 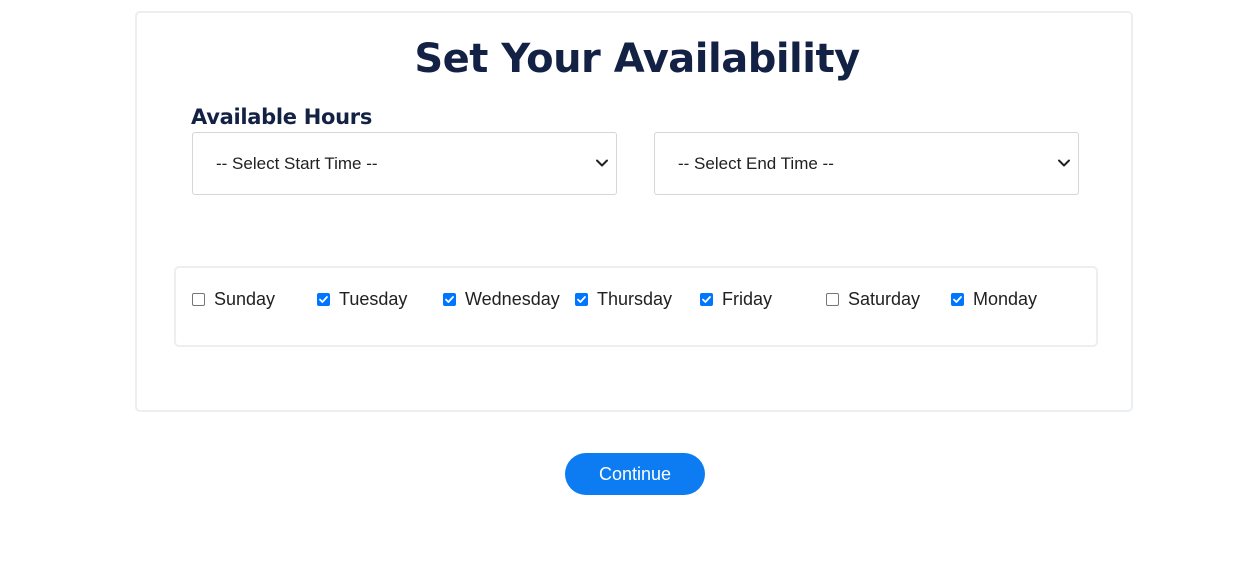 I want to click on day-option-sunday: Sunday, so click(x=233, y=299).